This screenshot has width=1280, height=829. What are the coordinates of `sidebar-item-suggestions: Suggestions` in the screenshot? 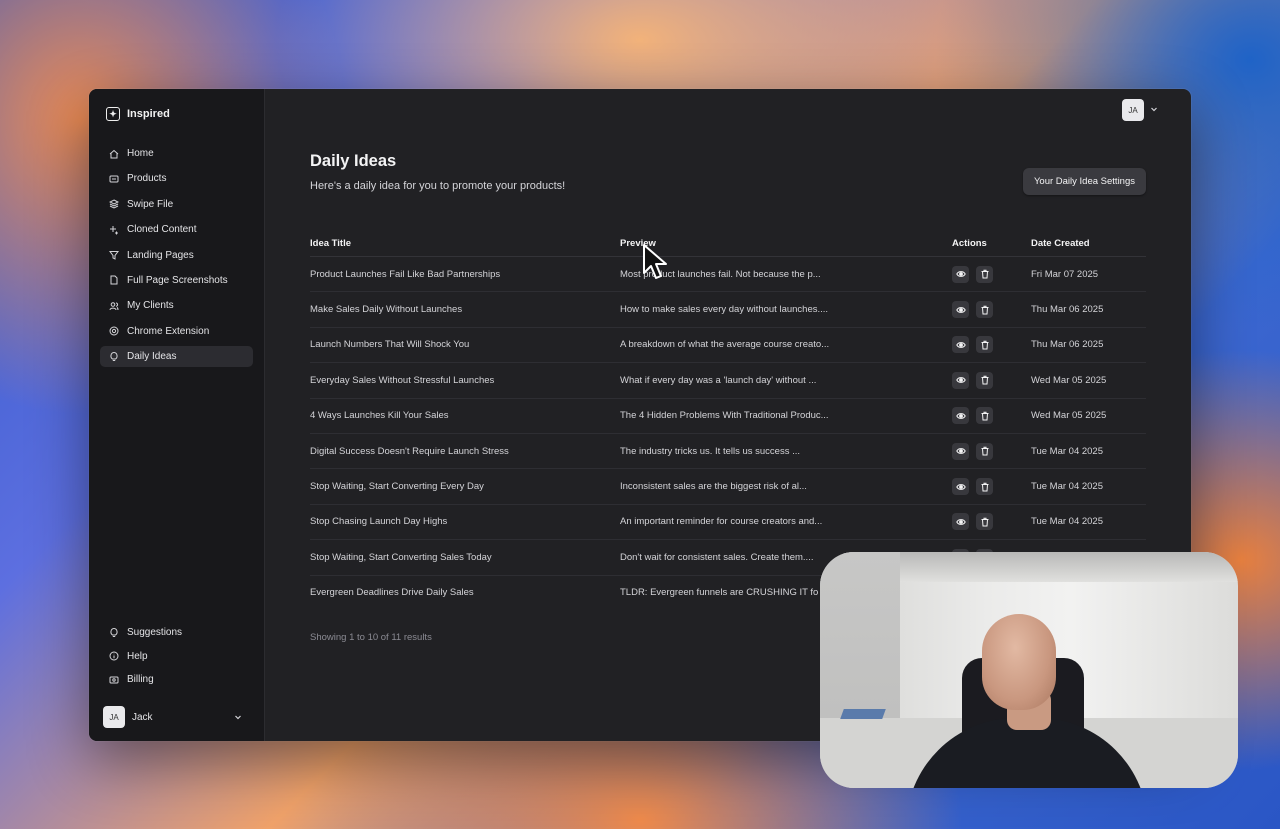 It's located at (176, 632).